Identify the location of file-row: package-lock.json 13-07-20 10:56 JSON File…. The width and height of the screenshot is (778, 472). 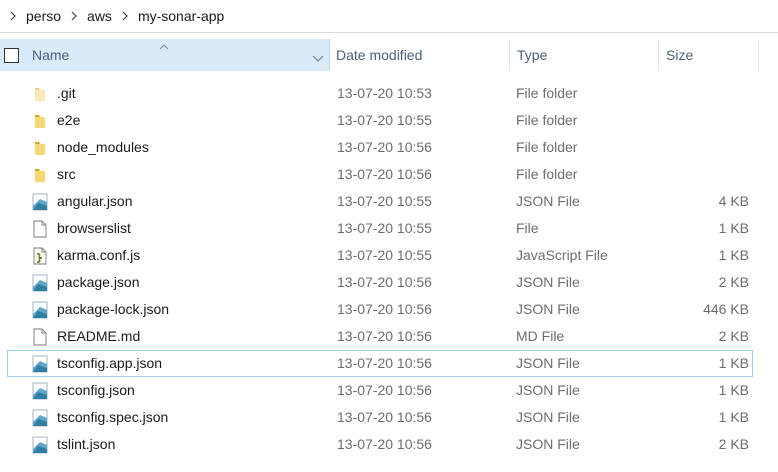
(389, 309).